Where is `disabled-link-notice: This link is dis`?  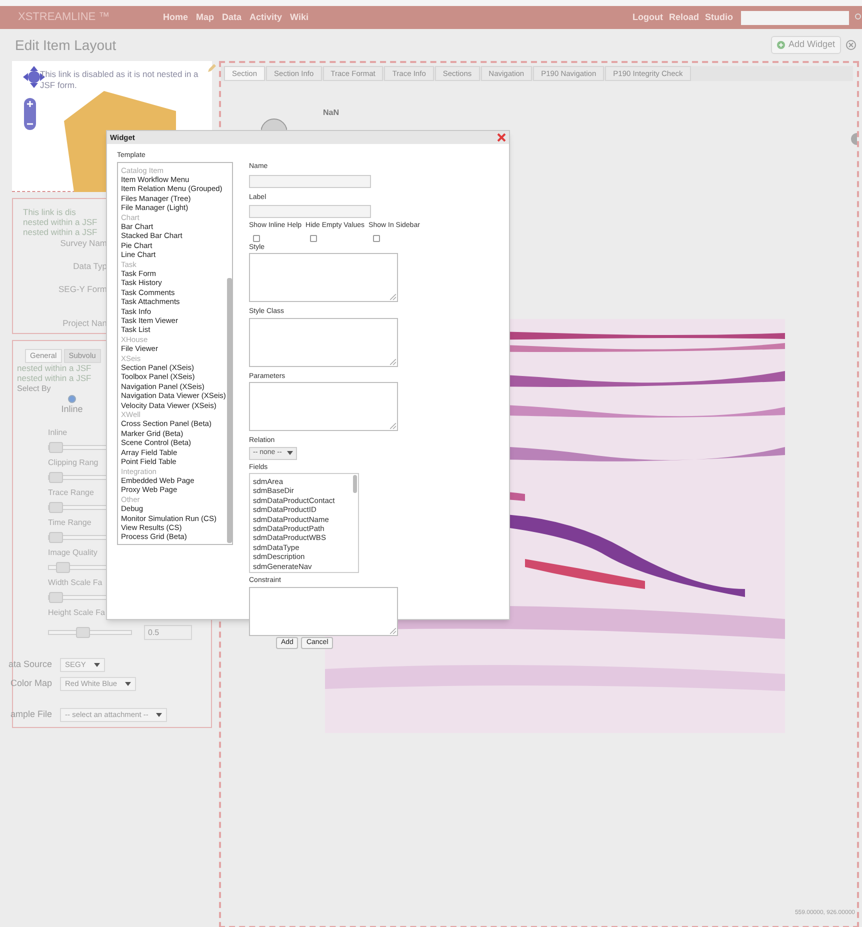
disabled-link-notice: This link is dis is located at coordinates (49, 212).